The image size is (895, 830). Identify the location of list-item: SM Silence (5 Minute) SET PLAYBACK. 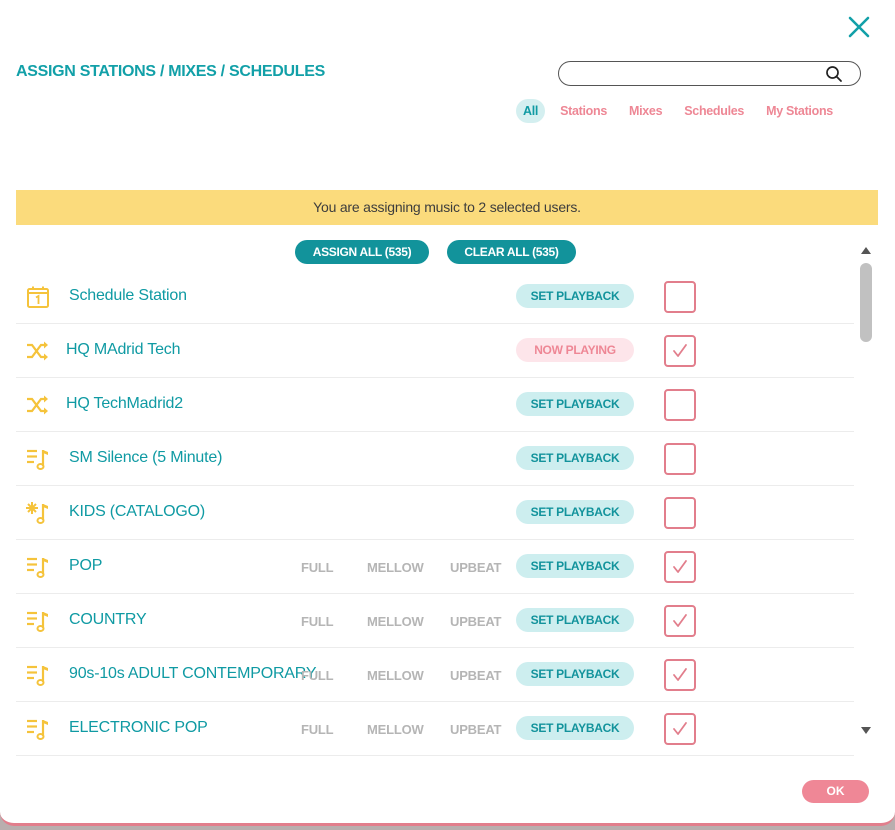
(435, 459).